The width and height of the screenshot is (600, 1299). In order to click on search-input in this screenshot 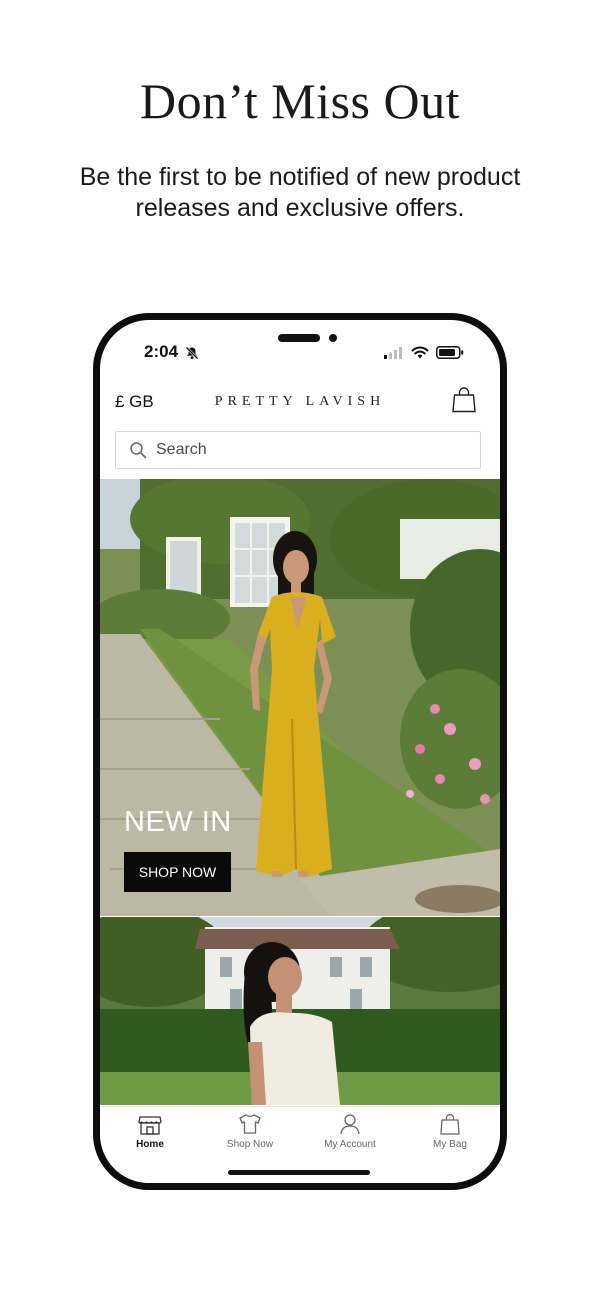, I will do `click(311, 450)`.